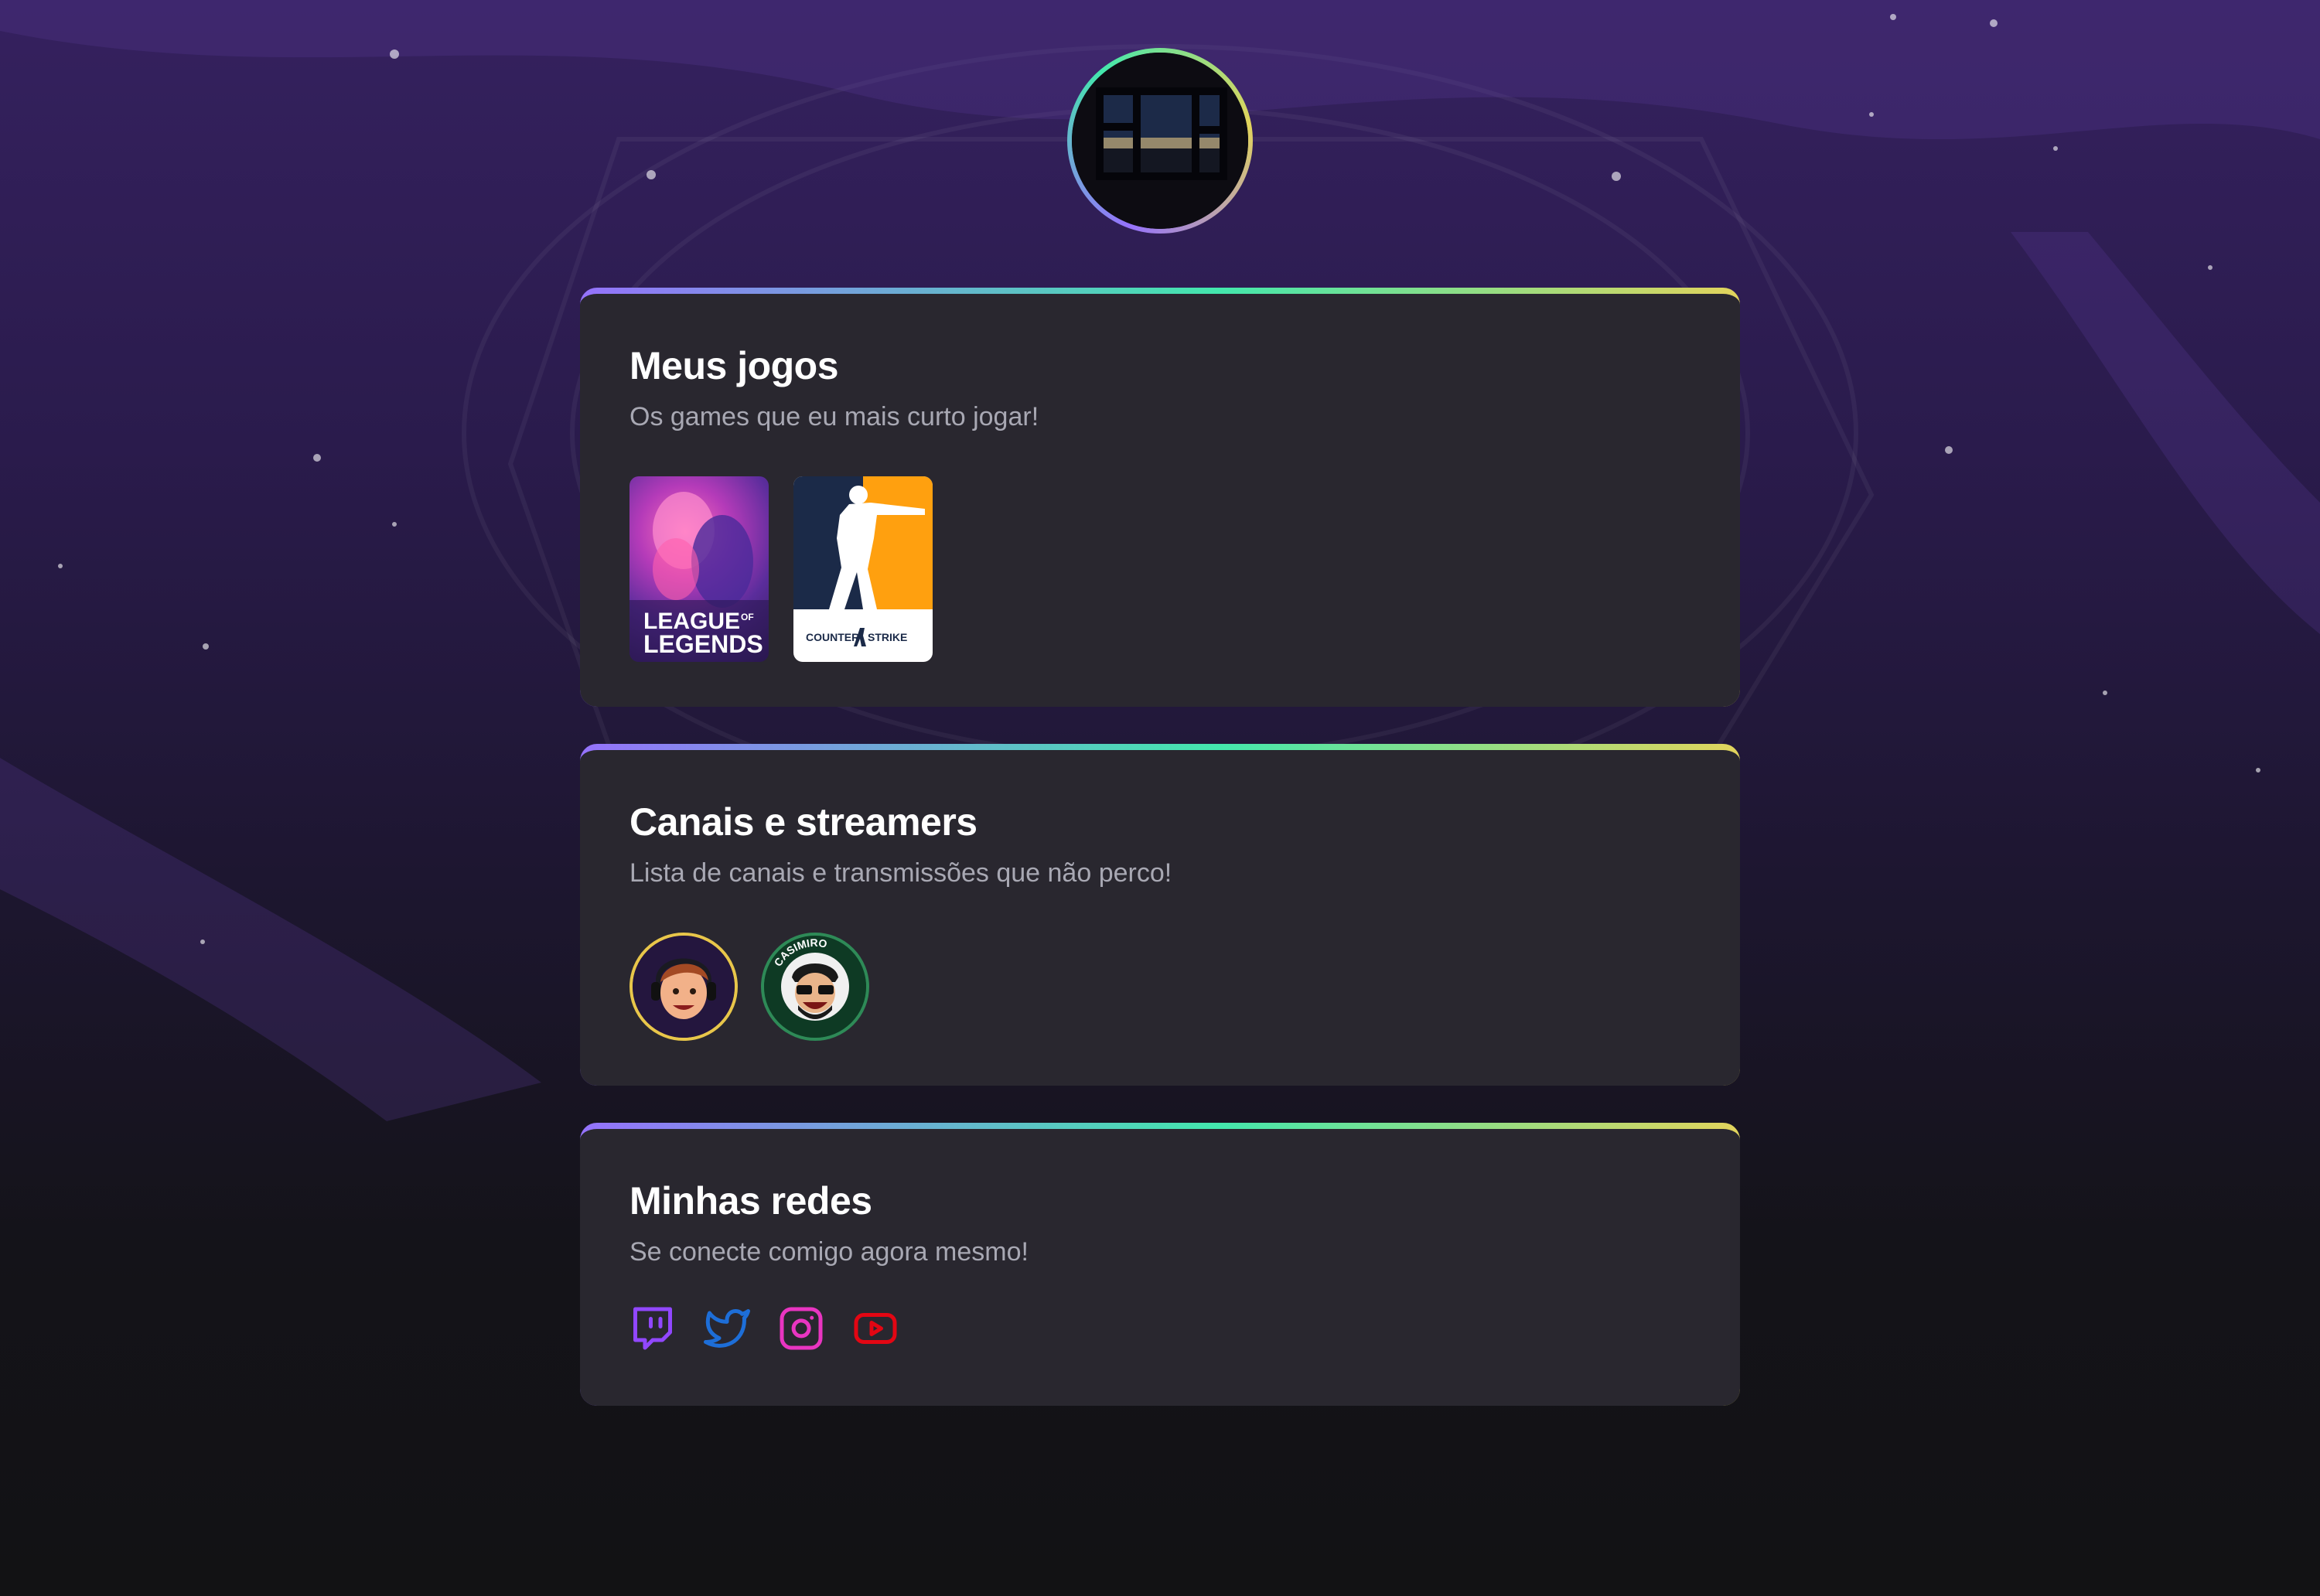 The height and width of the screenshot is (1596, 2320). What do you see at coordinates (747, 617) in the screenshot?
I see `game-title-of: OF` at bounding box center [747, 617].